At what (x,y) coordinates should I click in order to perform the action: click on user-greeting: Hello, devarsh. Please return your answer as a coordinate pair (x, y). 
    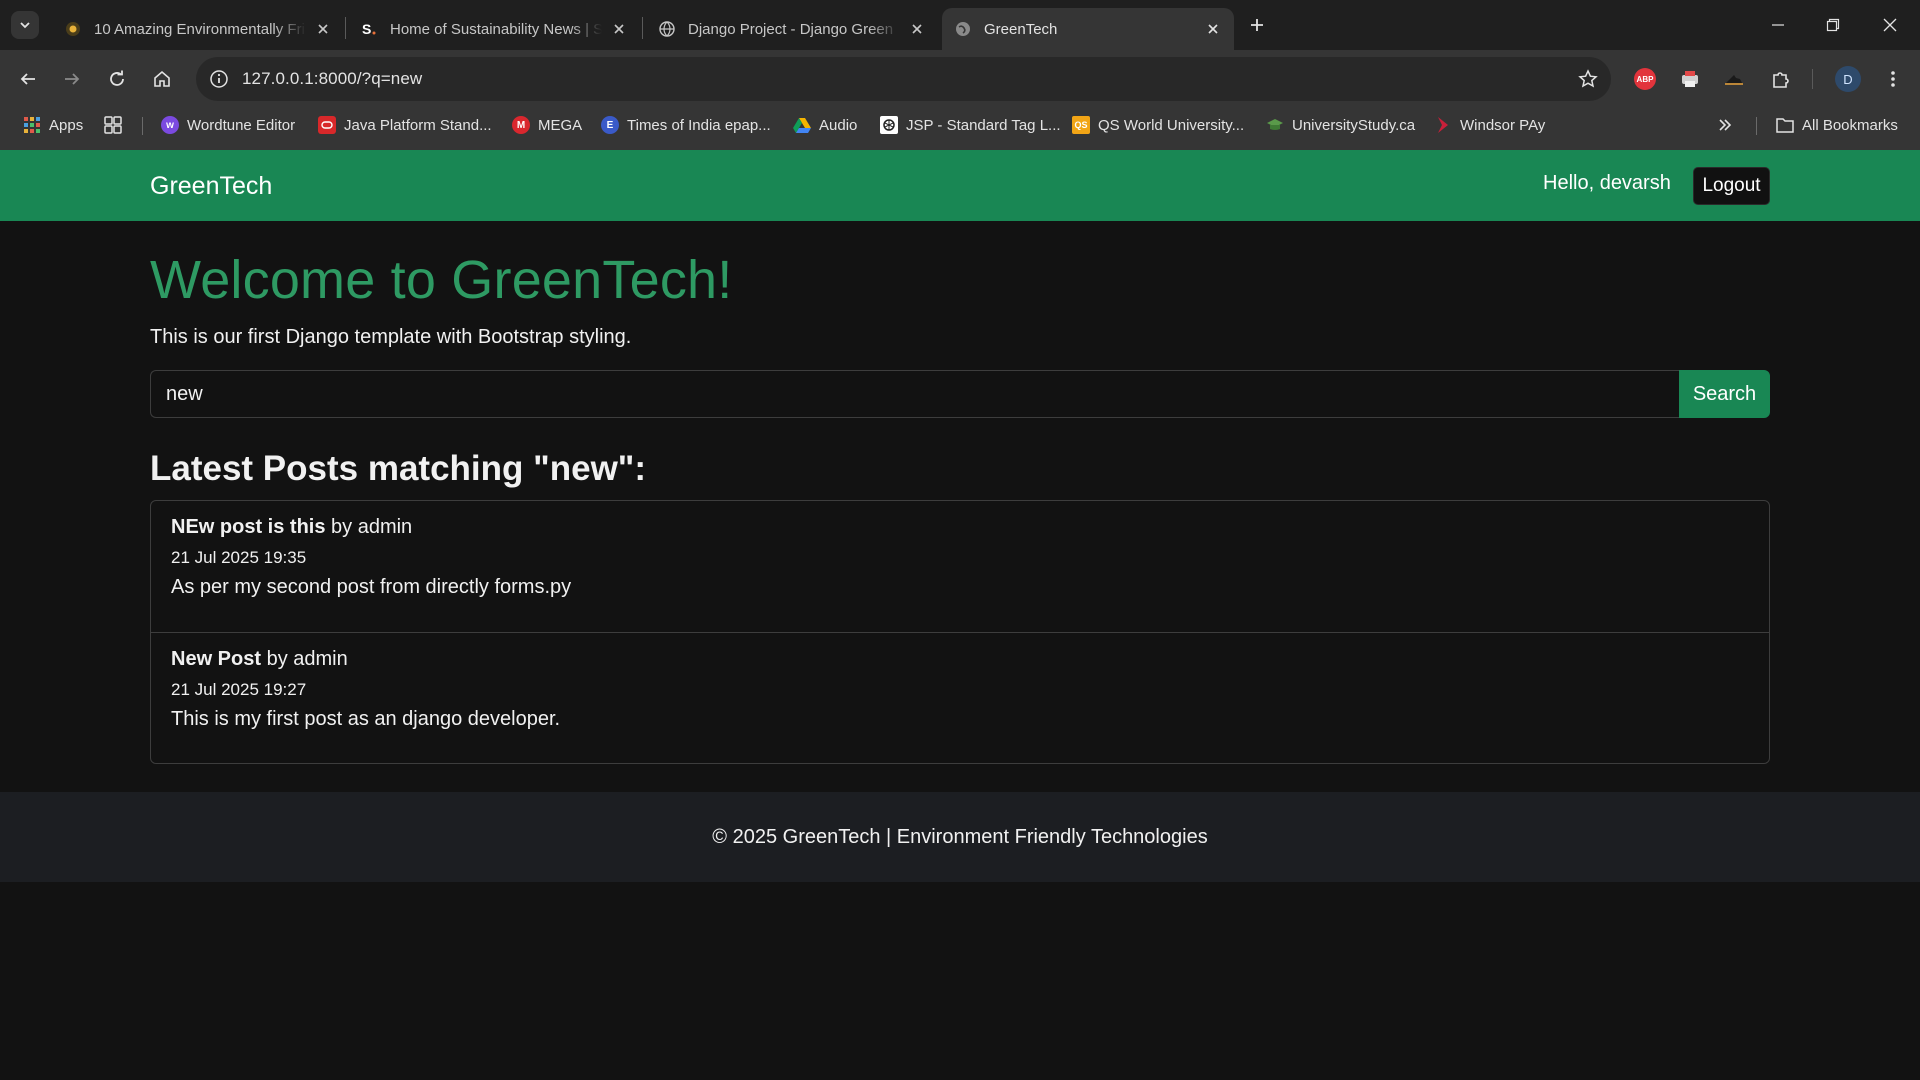
    Looking at the image, I should click on (1607, 183).